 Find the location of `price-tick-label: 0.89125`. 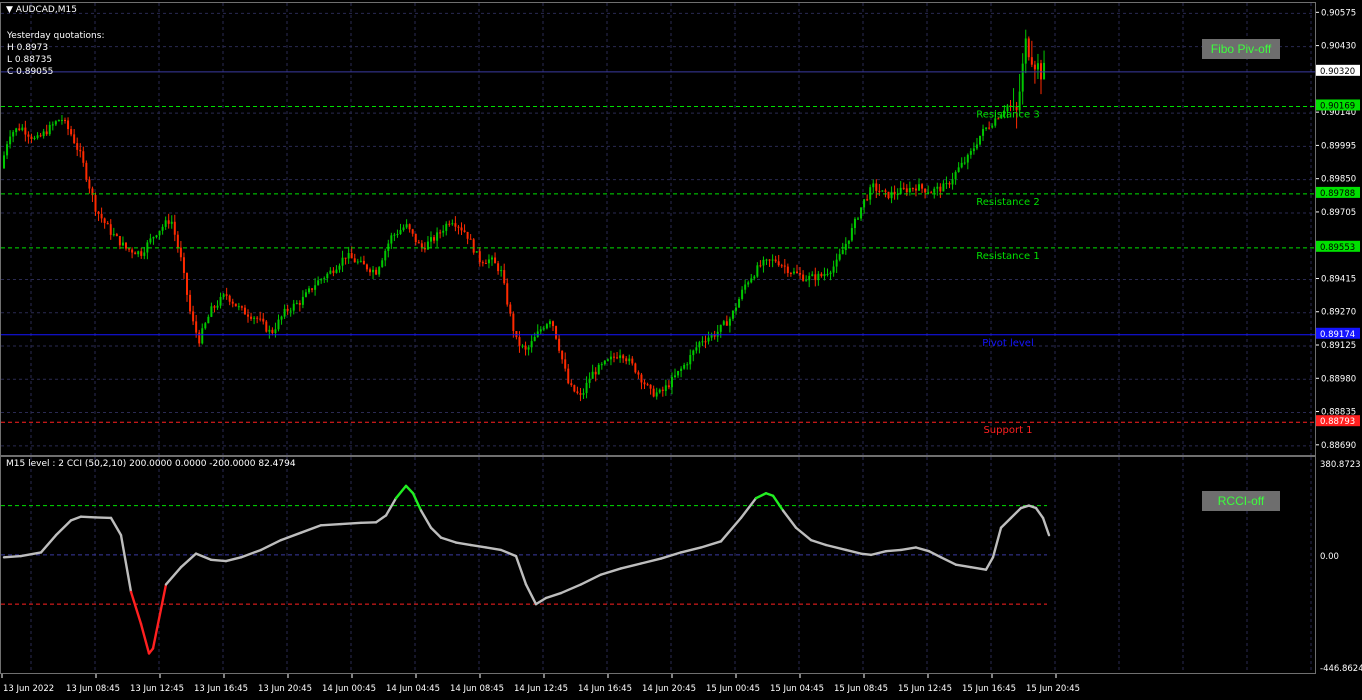

price-tick-label: 0.89125 is located at coordinates (1338, 346).